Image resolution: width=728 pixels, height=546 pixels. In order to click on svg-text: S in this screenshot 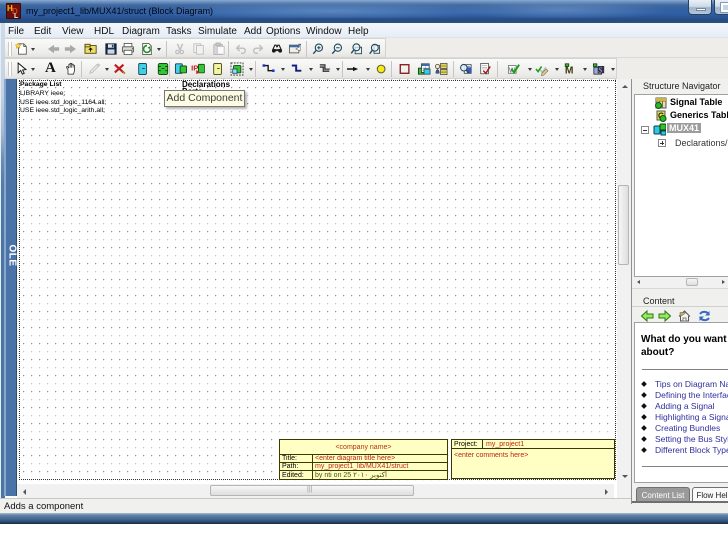, I will do `click(601, 70)`.